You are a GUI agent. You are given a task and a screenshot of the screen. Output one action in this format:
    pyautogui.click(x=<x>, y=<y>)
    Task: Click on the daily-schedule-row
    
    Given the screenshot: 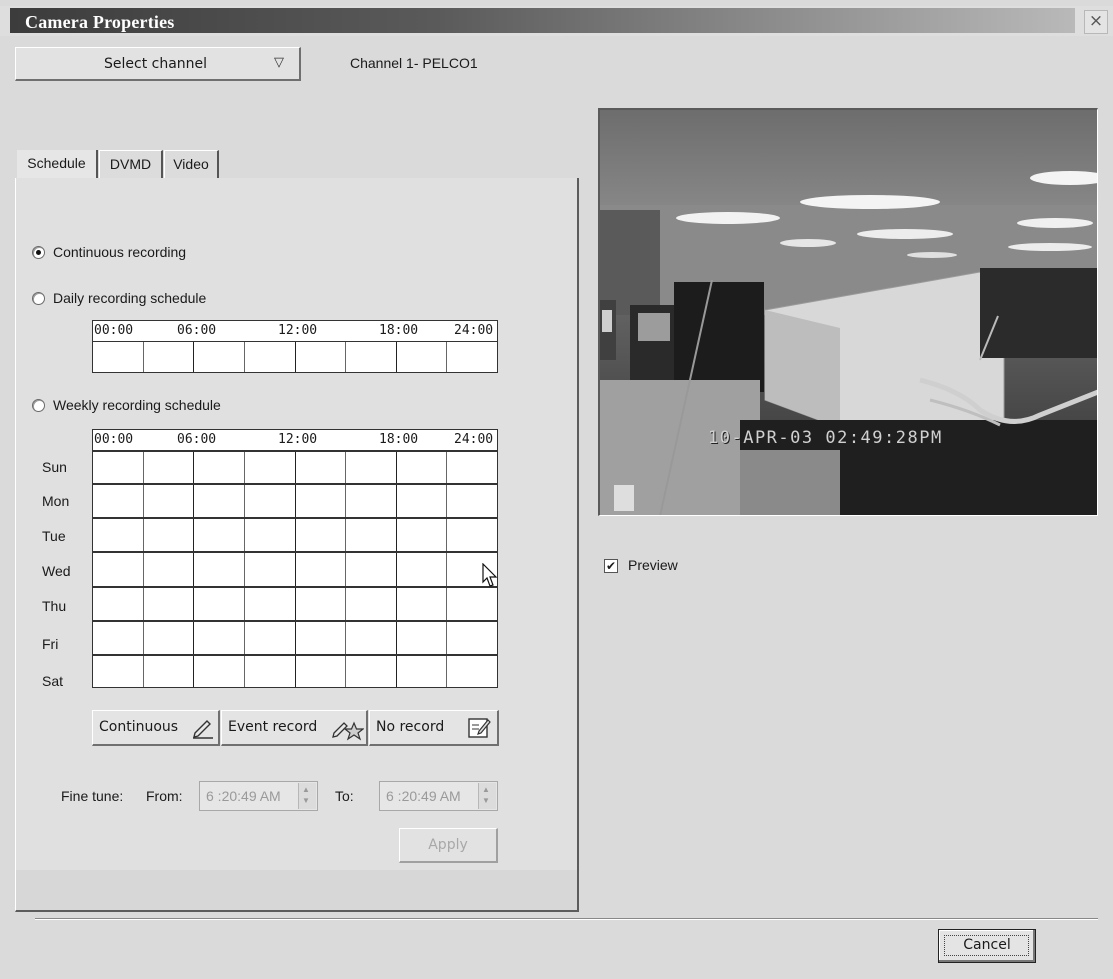 What is the action you would take?
    pyautogui.click(x=295, y=357)
    